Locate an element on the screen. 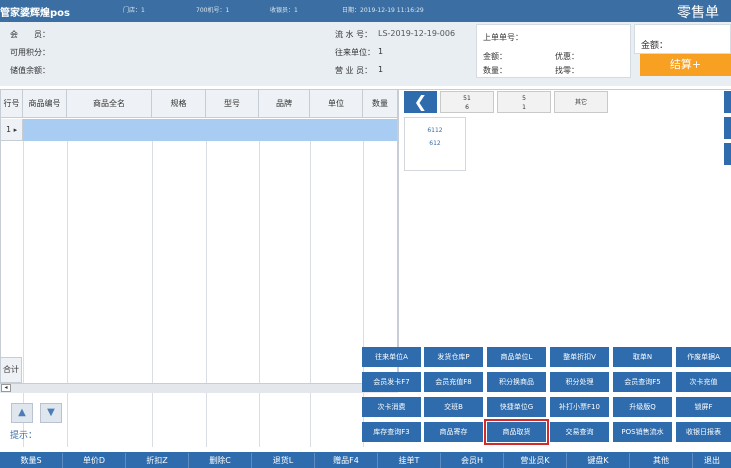 Image resolution: width=731 pixels, height=468 pixels. col-unit: 单位 is located at coordinates (336, 104).